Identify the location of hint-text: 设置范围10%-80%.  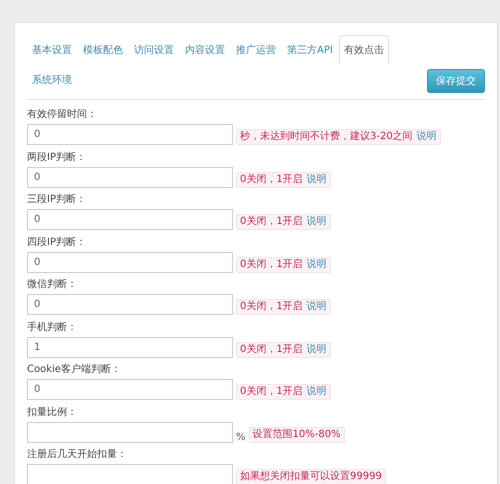
(296, 434).